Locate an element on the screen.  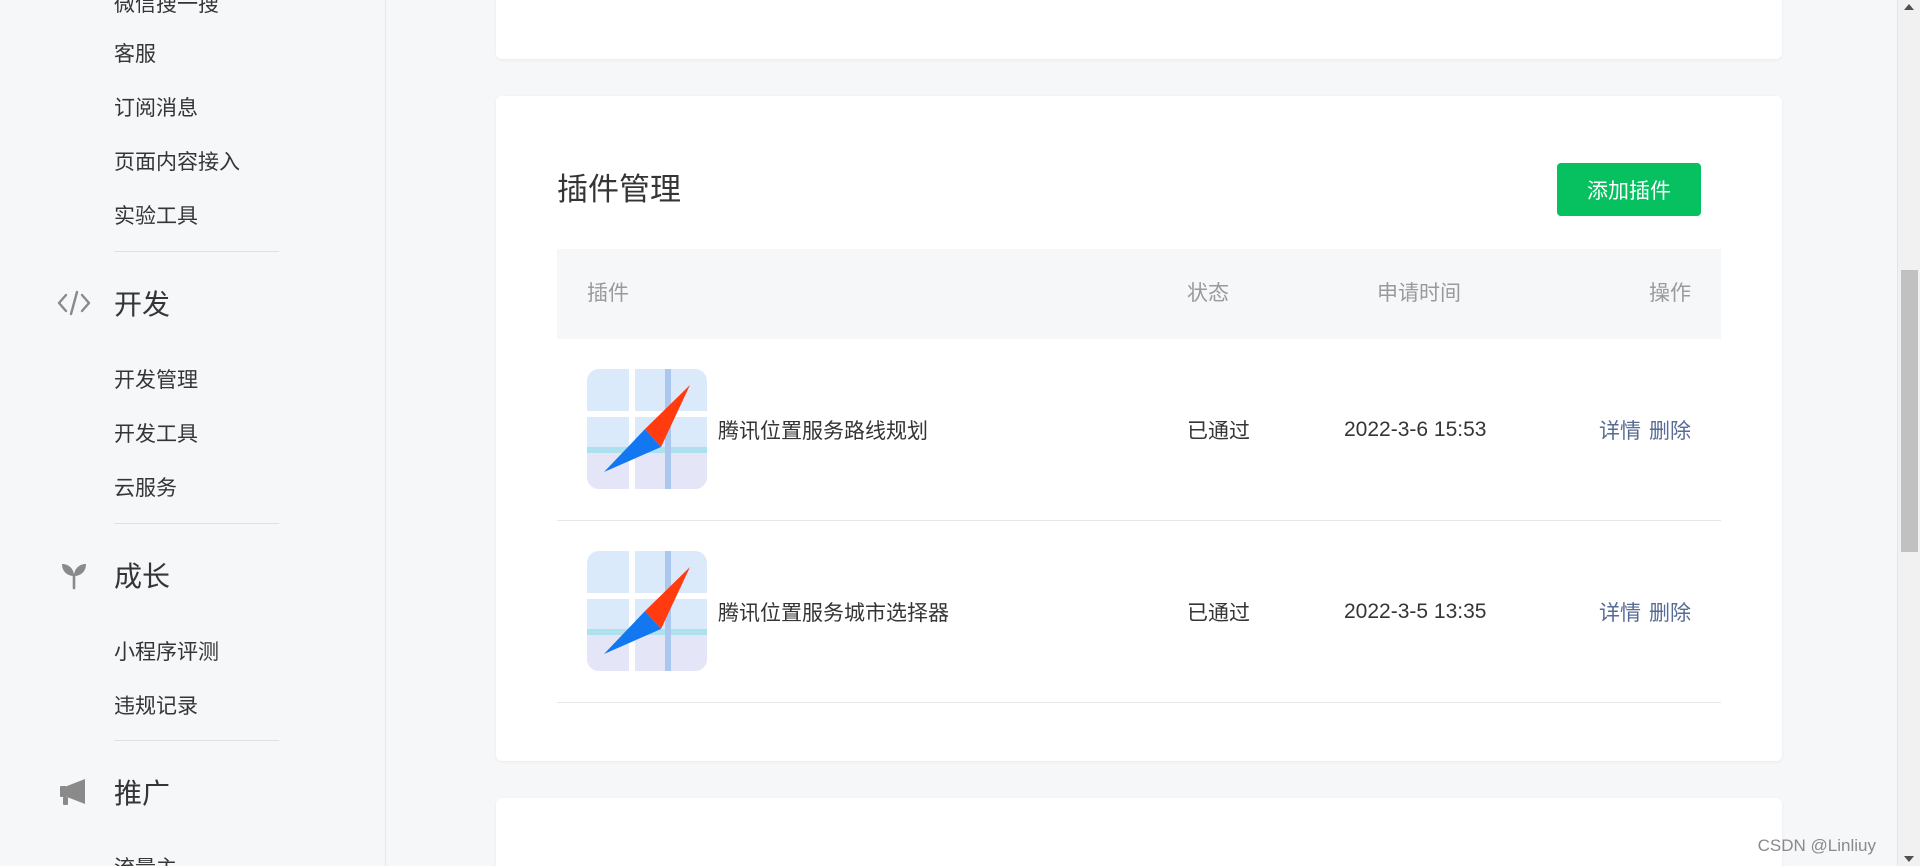
page-title: 插件管理 is located at coordinates (619, 189).